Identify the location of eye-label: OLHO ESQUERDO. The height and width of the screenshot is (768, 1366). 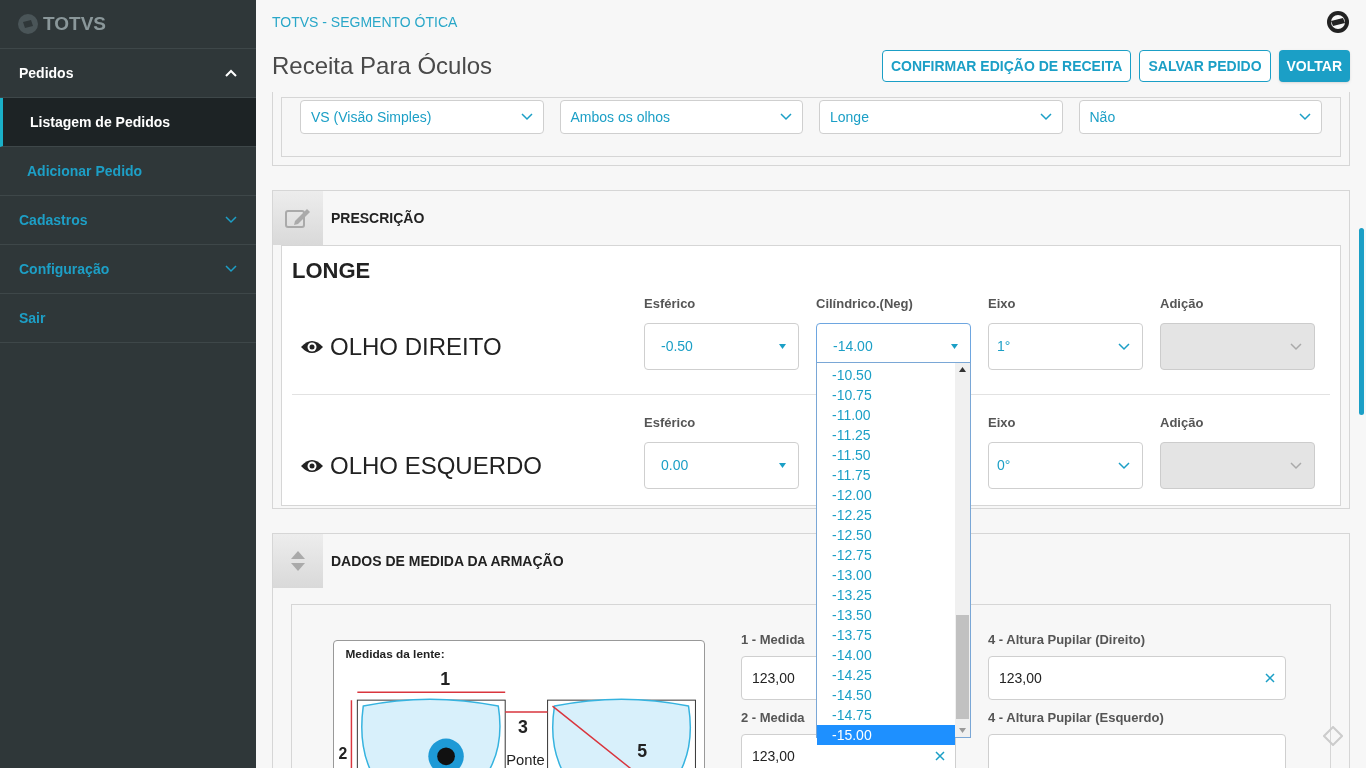
(436, 465).